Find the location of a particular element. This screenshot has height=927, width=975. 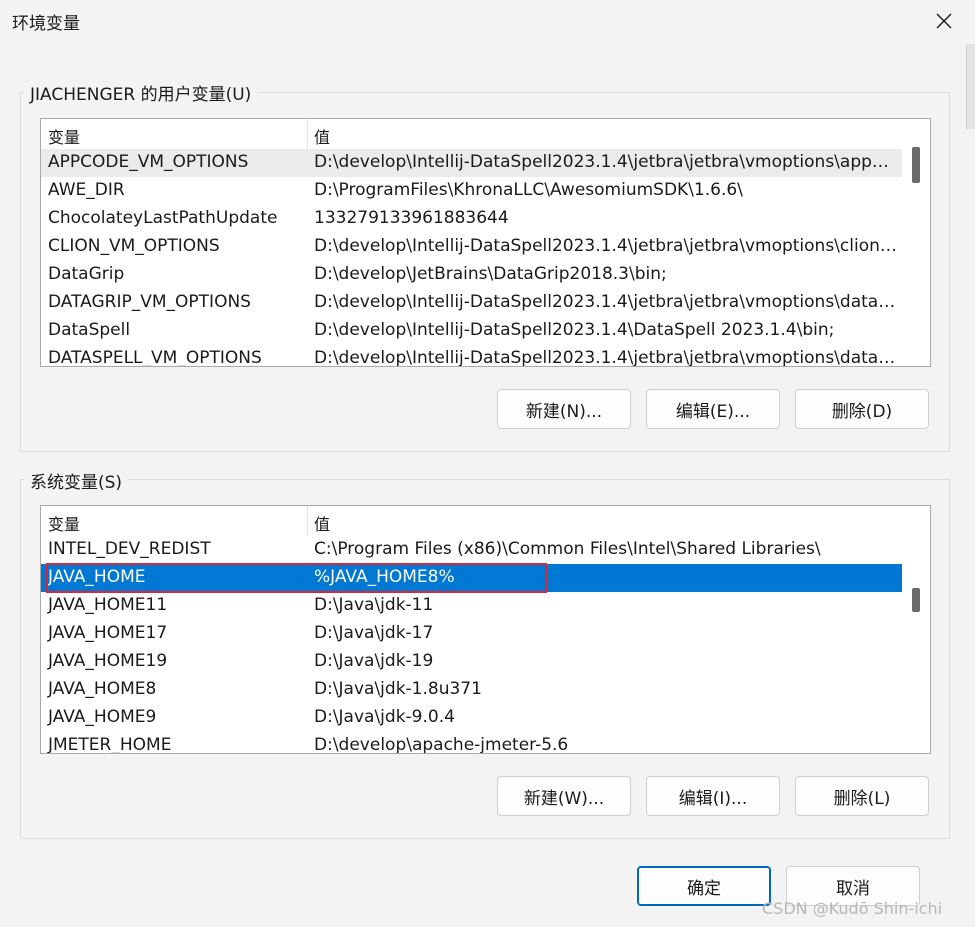

table-row: JMETER_HOME D:\develop\apache-jmeter-5.6 is located at coordinates (471, 743).